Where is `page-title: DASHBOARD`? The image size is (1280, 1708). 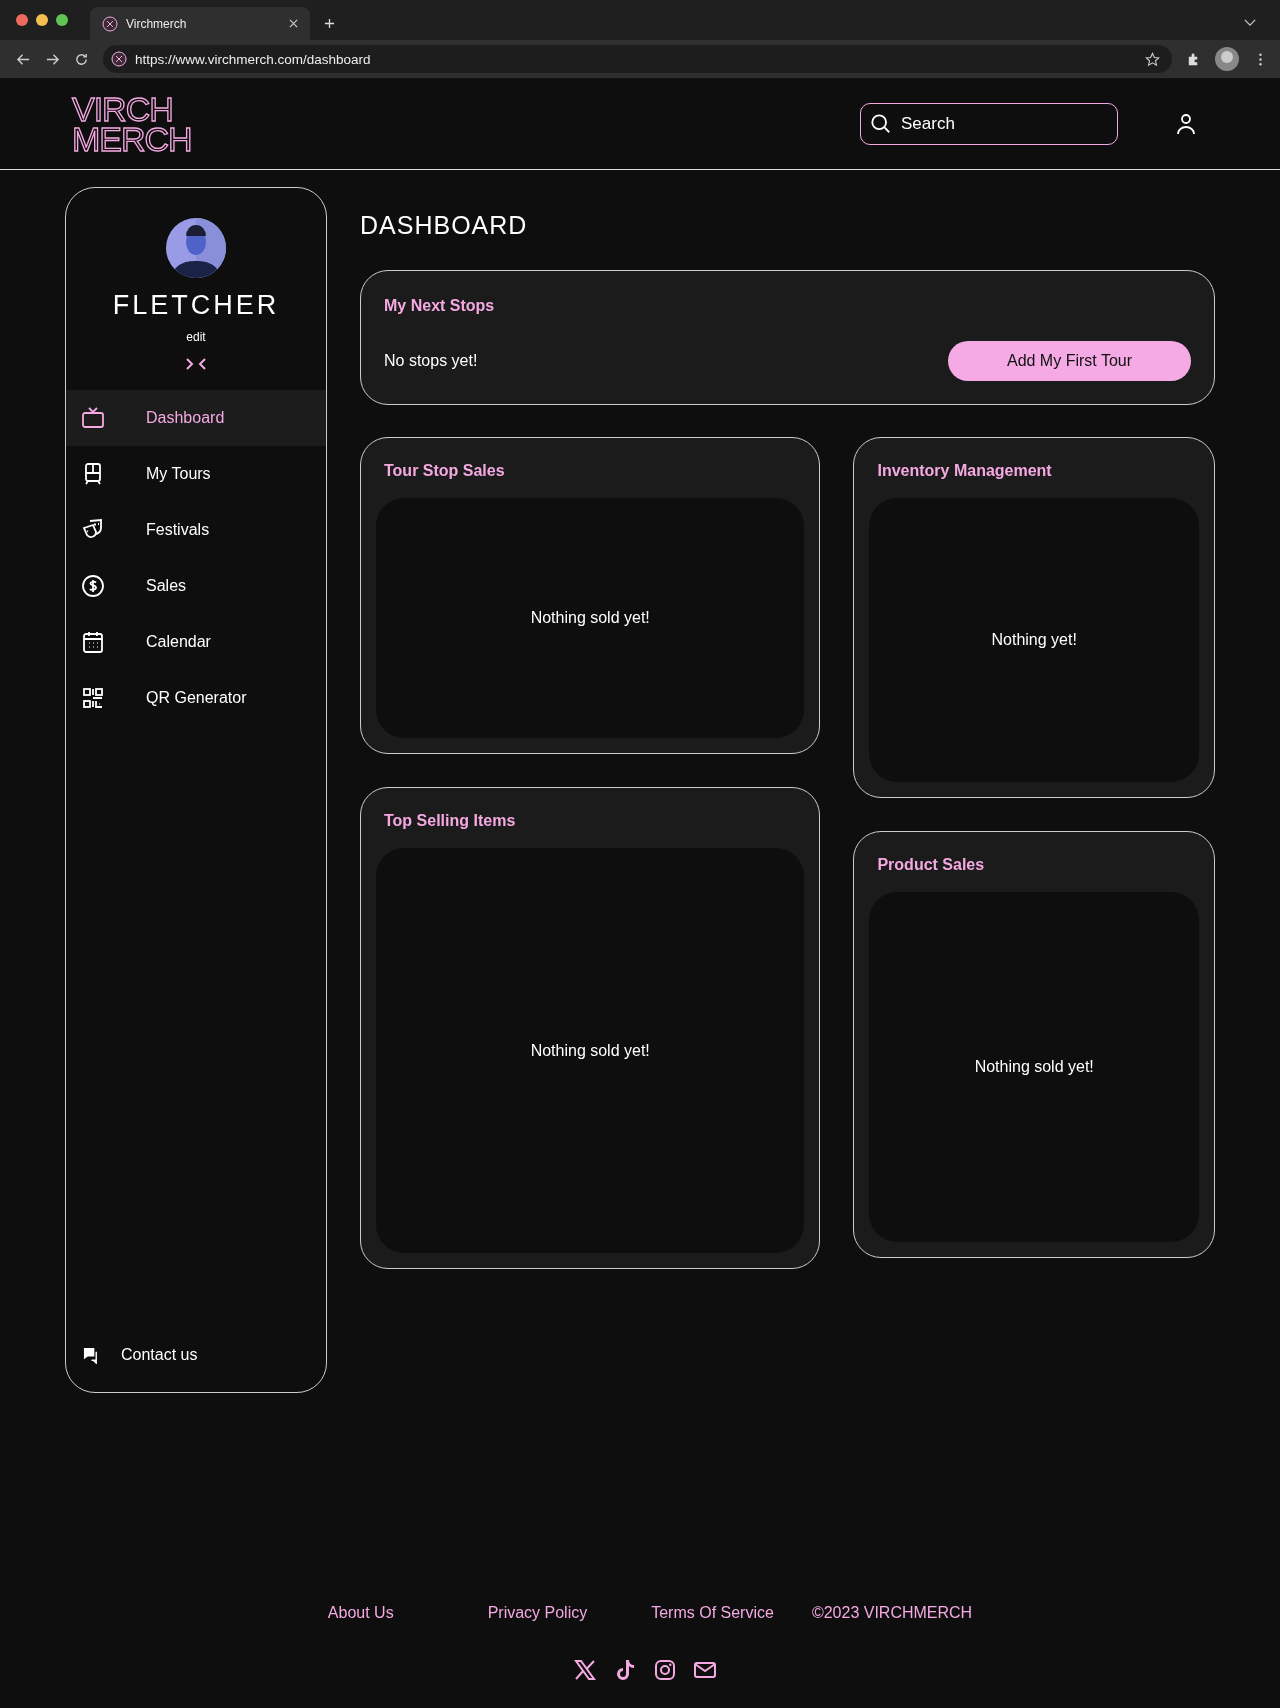 page-title: DASHBOARD is located at coordinates (444, 225).